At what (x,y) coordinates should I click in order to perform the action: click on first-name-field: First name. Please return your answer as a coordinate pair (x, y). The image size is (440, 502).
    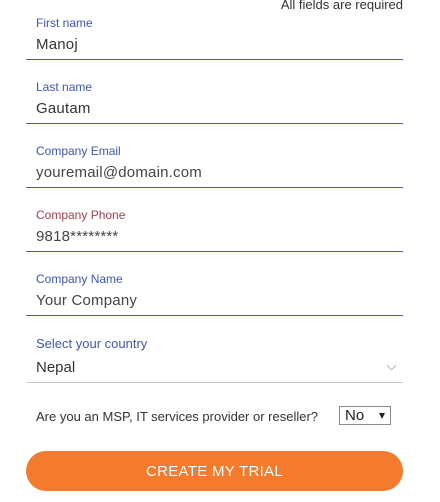
    Looking at the image, I should click on (214, 38).